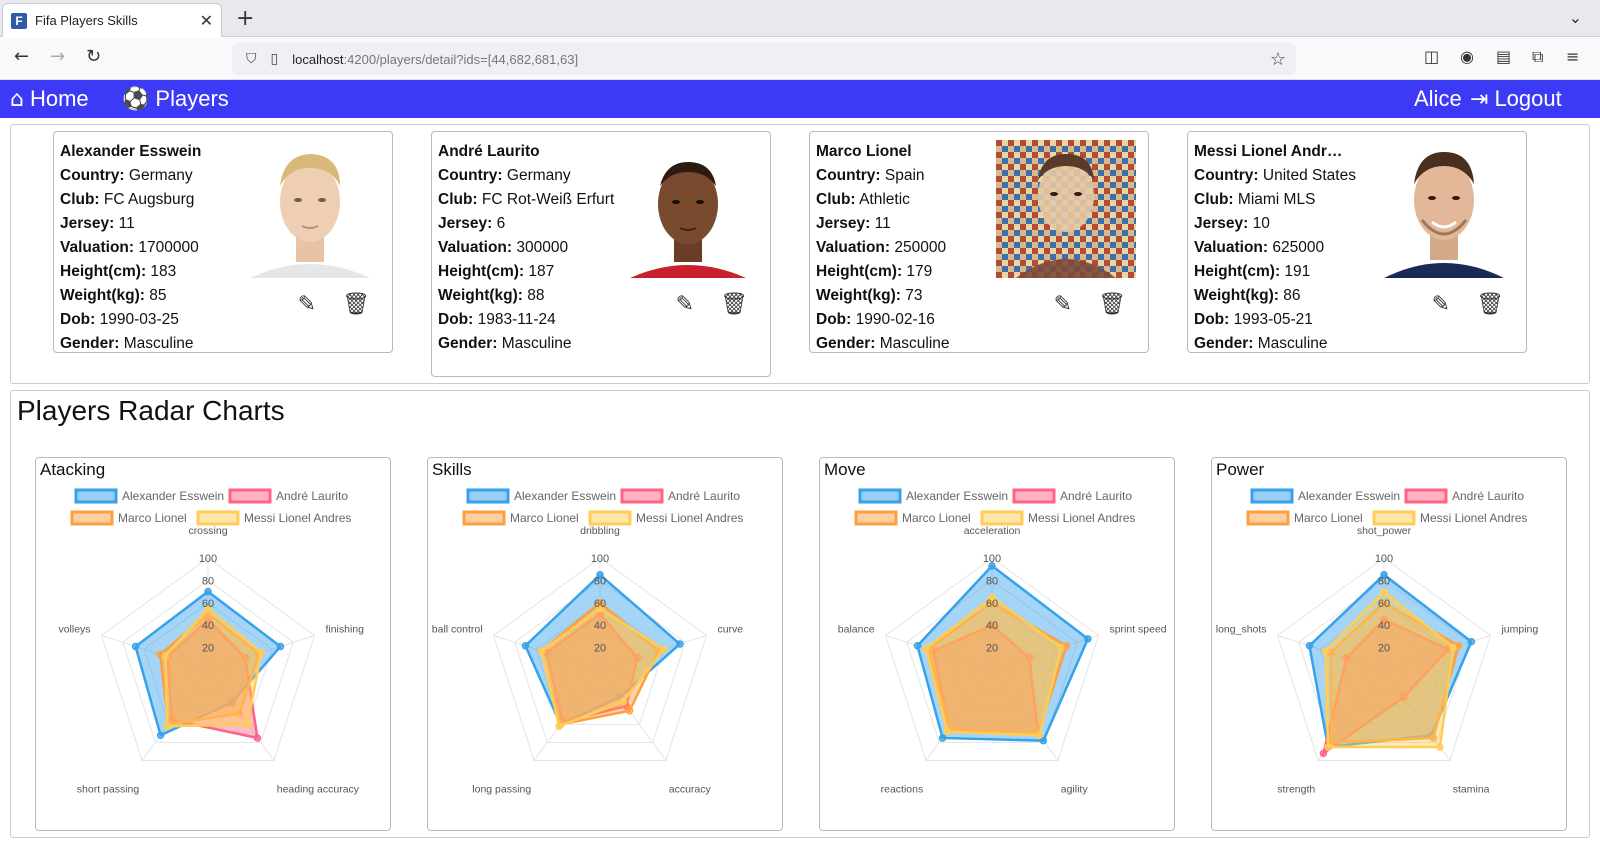 This screenshot has height=849, width=1600. What do you see at coordinates (1298, 247) in the screenshot?
I see `player-valuation: 625000` at bounding box center [1298, 247].